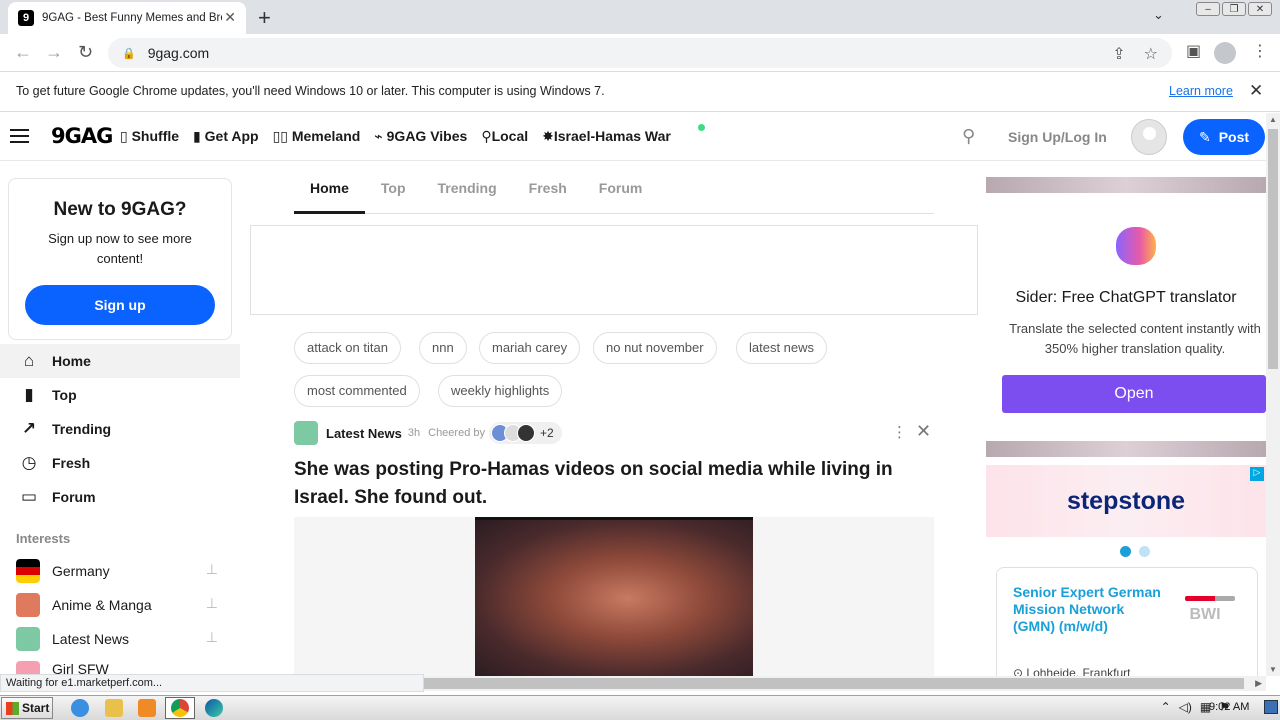 This screenshot has width=1280, height=720. Describe the element at coordinates (317, 136) in the screenshot. I see `nav-memeland: ▯▯ Memeland` at that location.